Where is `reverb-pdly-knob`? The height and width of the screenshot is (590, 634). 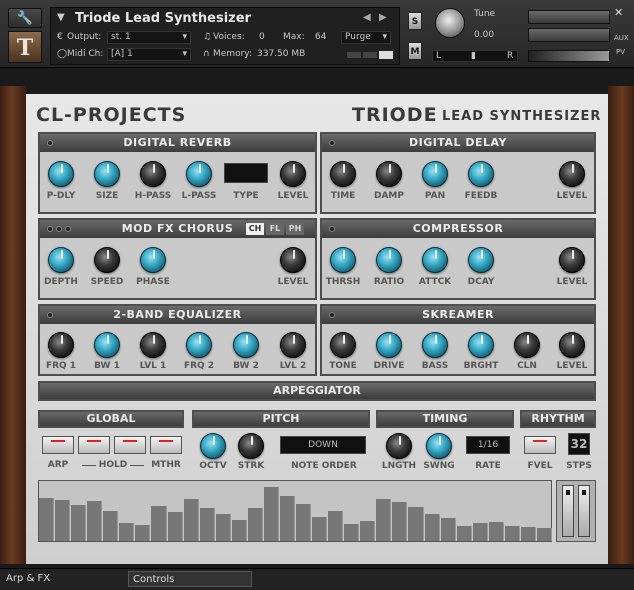
reverb-pdly-knob is located at coordinates (61, 174).